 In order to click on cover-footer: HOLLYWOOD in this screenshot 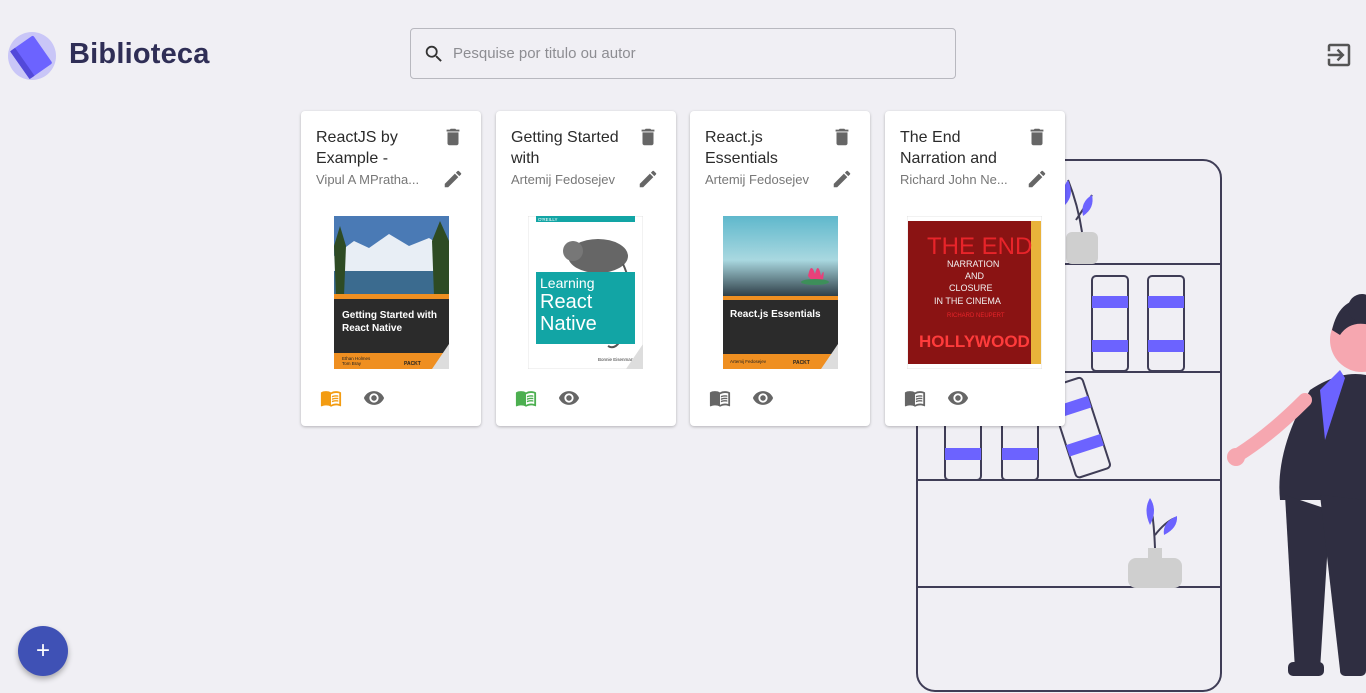, I will do `click(974, 341)`.